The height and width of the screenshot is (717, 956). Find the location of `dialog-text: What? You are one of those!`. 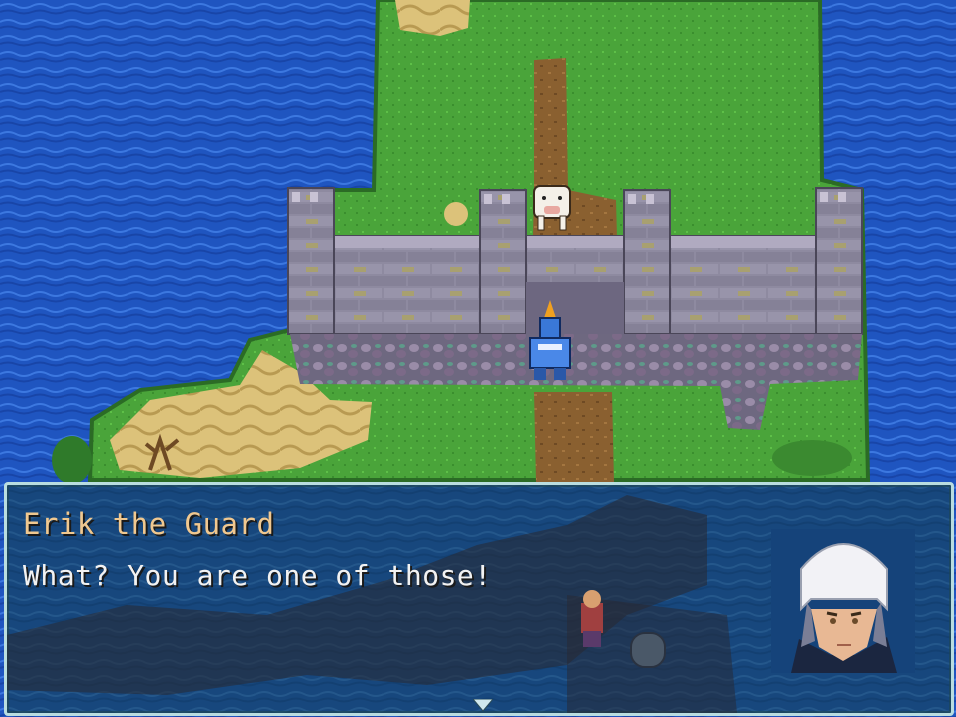

dialog-text: What? You are one of those! is located at coordinates (257, 575).